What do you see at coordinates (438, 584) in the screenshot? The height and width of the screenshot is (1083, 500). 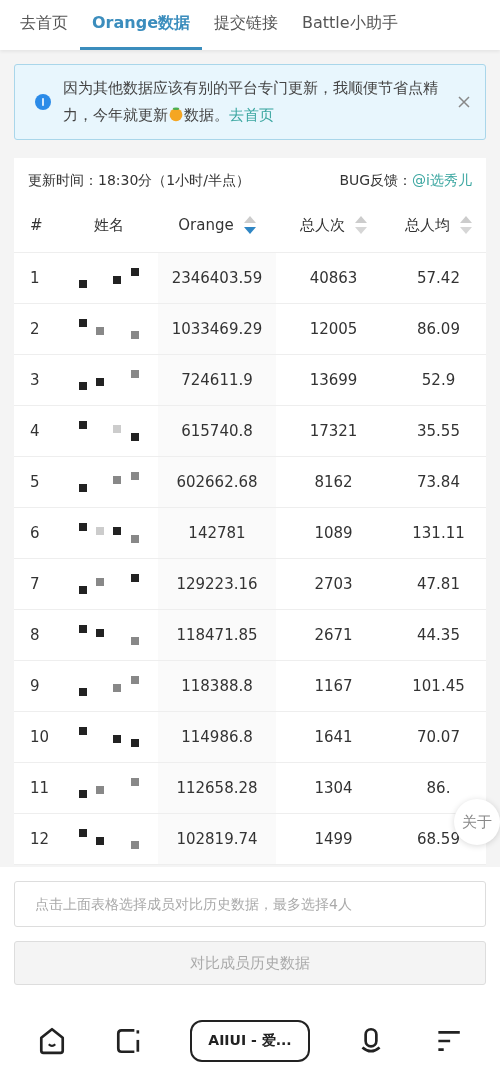 I see `table-cell: 47.81` at bounding box center [438, 584].